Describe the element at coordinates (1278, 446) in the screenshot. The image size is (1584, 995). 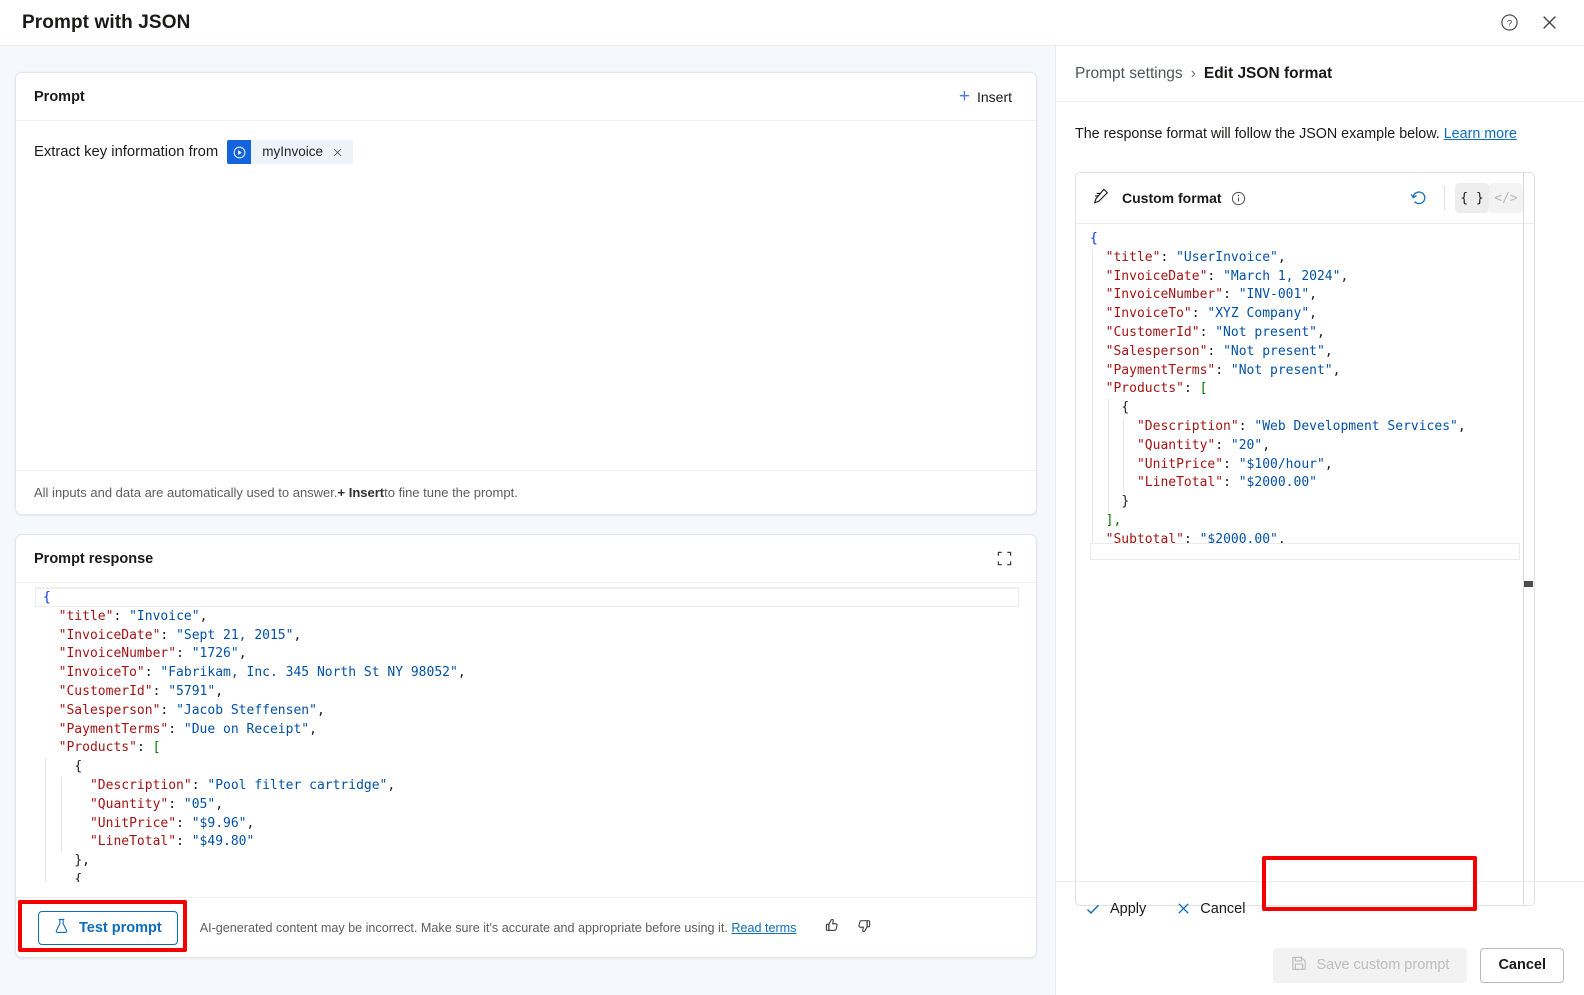
I see `code-line: "Quantity": "20",` at that location.